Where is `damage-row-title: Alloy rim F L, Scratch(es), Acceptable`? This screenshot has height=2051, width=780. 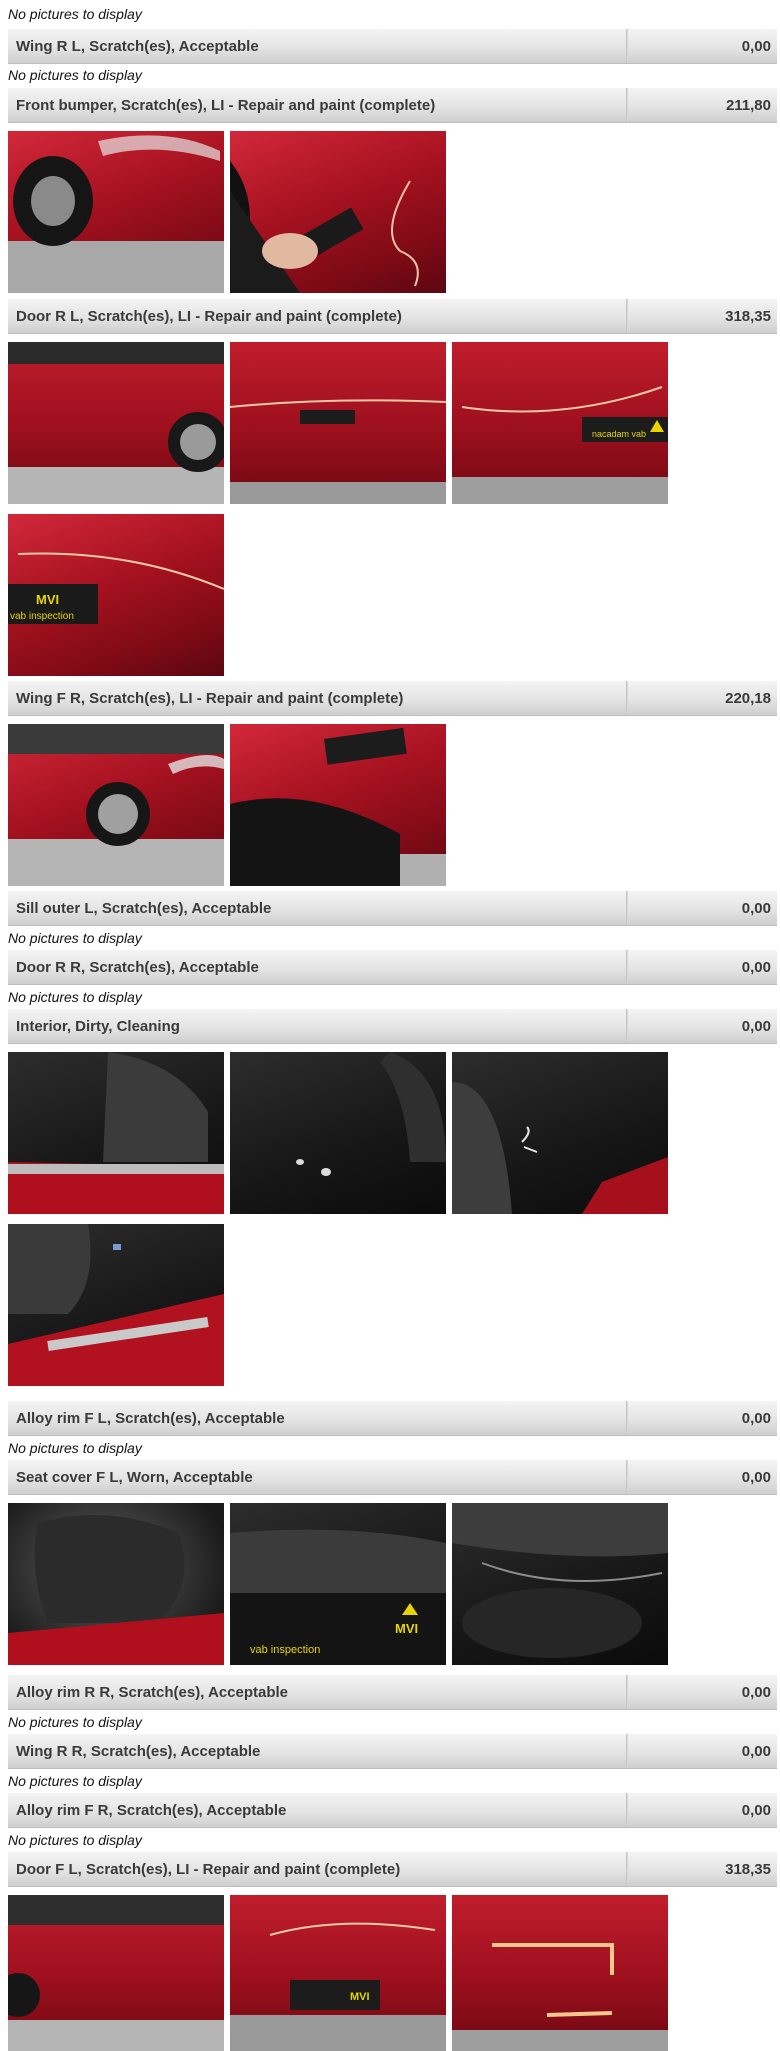
damage-row-title: Alloy rim F L, Scratch(es), Acceptable is located at coordinates (150, 1418).